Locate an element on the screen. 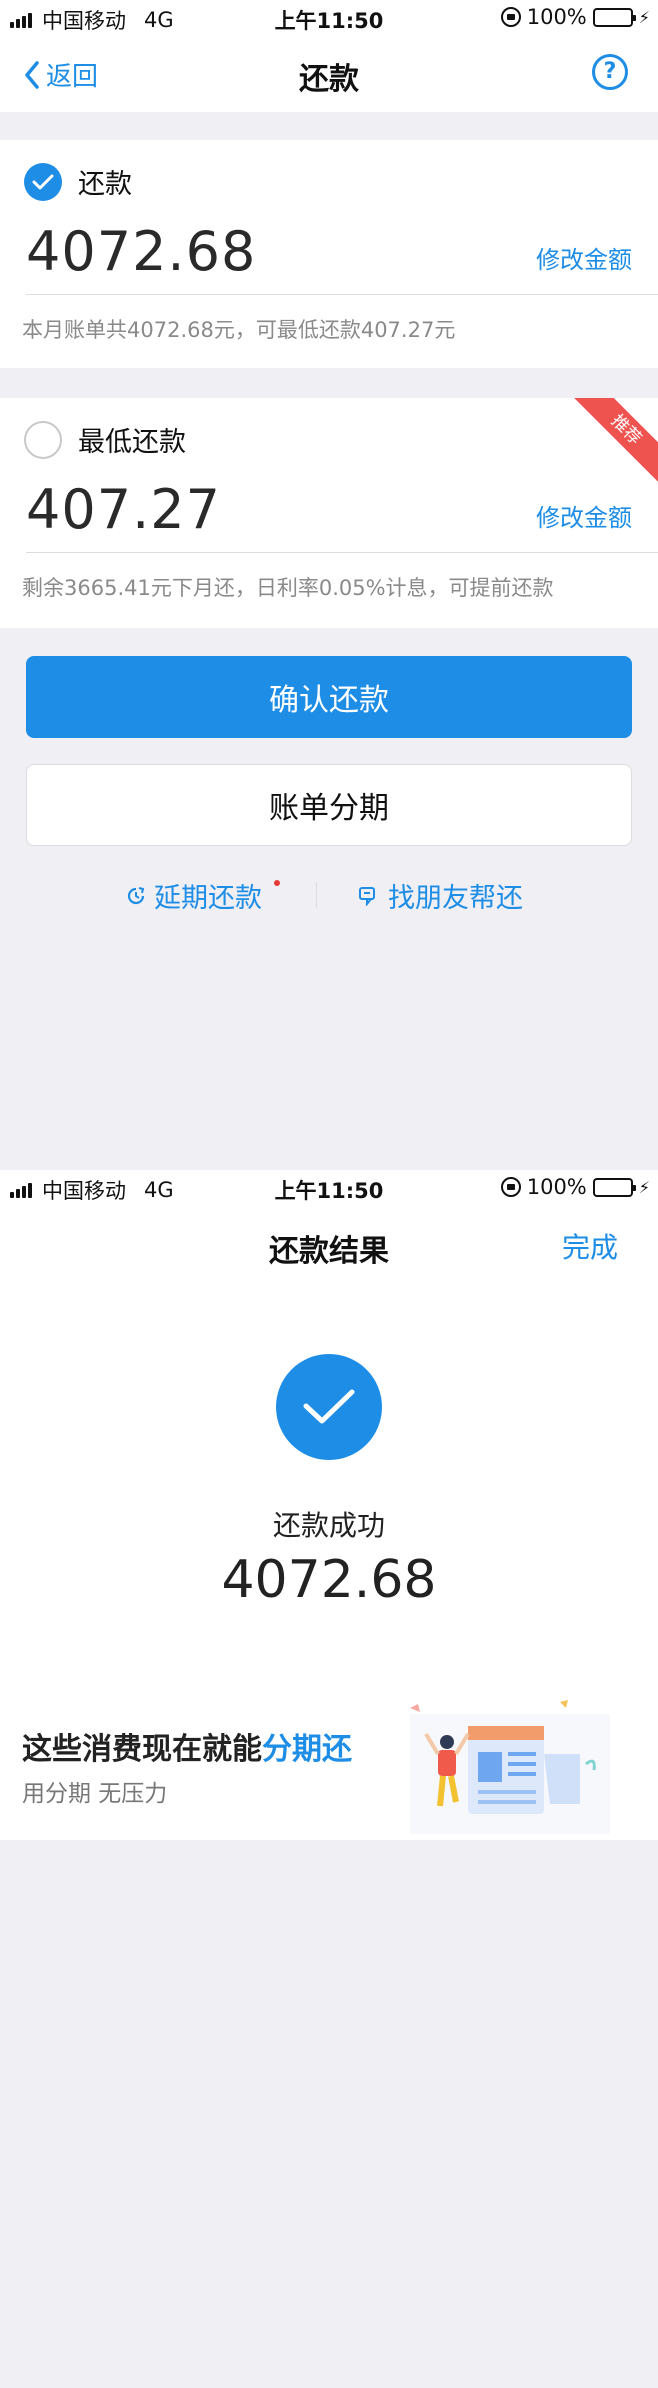  banner-headline: 这些消费现在就能分期还 is located at coordinates (187, 1746).